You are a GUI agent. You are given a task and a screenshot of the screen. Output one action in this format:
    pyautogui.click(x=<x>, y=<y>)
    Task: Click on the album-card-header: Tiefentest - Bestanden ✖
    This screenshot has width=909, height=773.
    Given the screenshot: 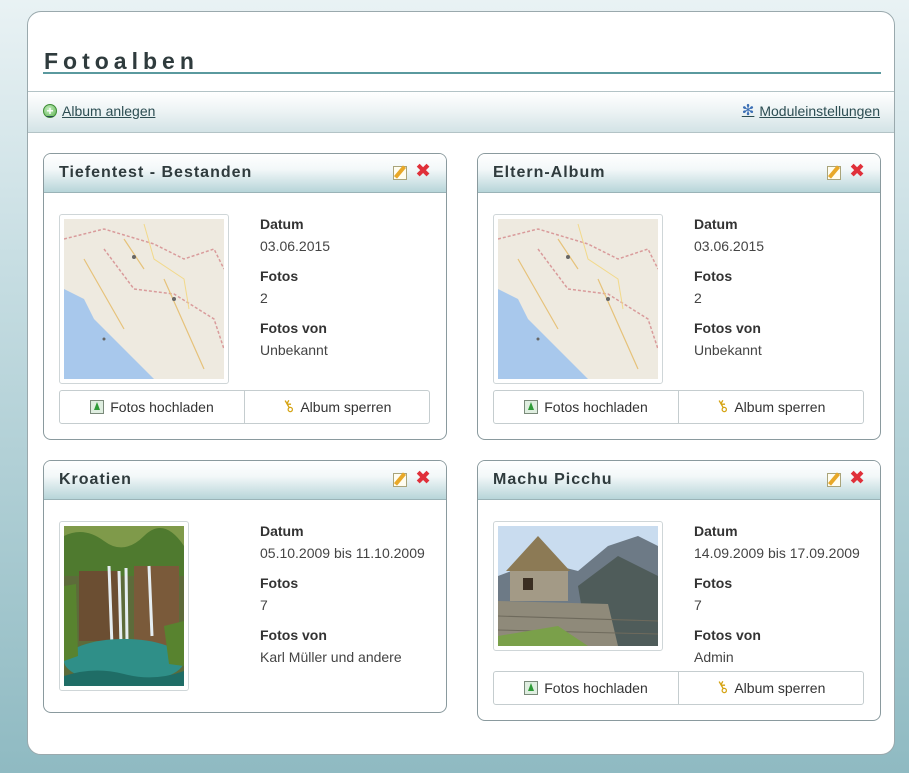 What is the action you would take?
    pyautogui.click(x=245, y=173)
    